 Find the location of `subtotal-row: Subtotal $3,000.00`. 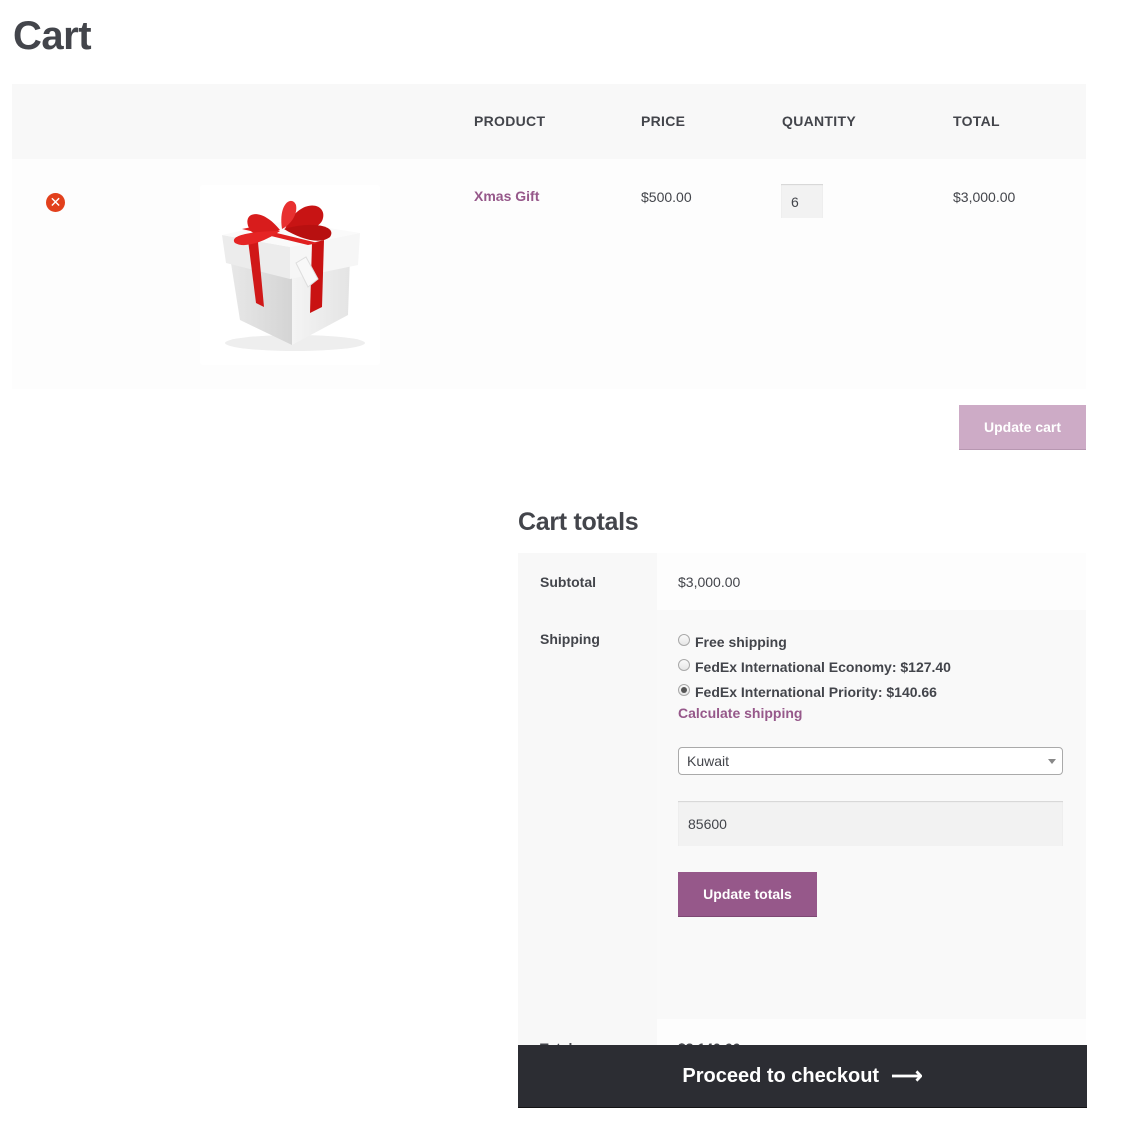

subtotal-row: Subtotal $3,000.00 is located at coordinates (802, 581).